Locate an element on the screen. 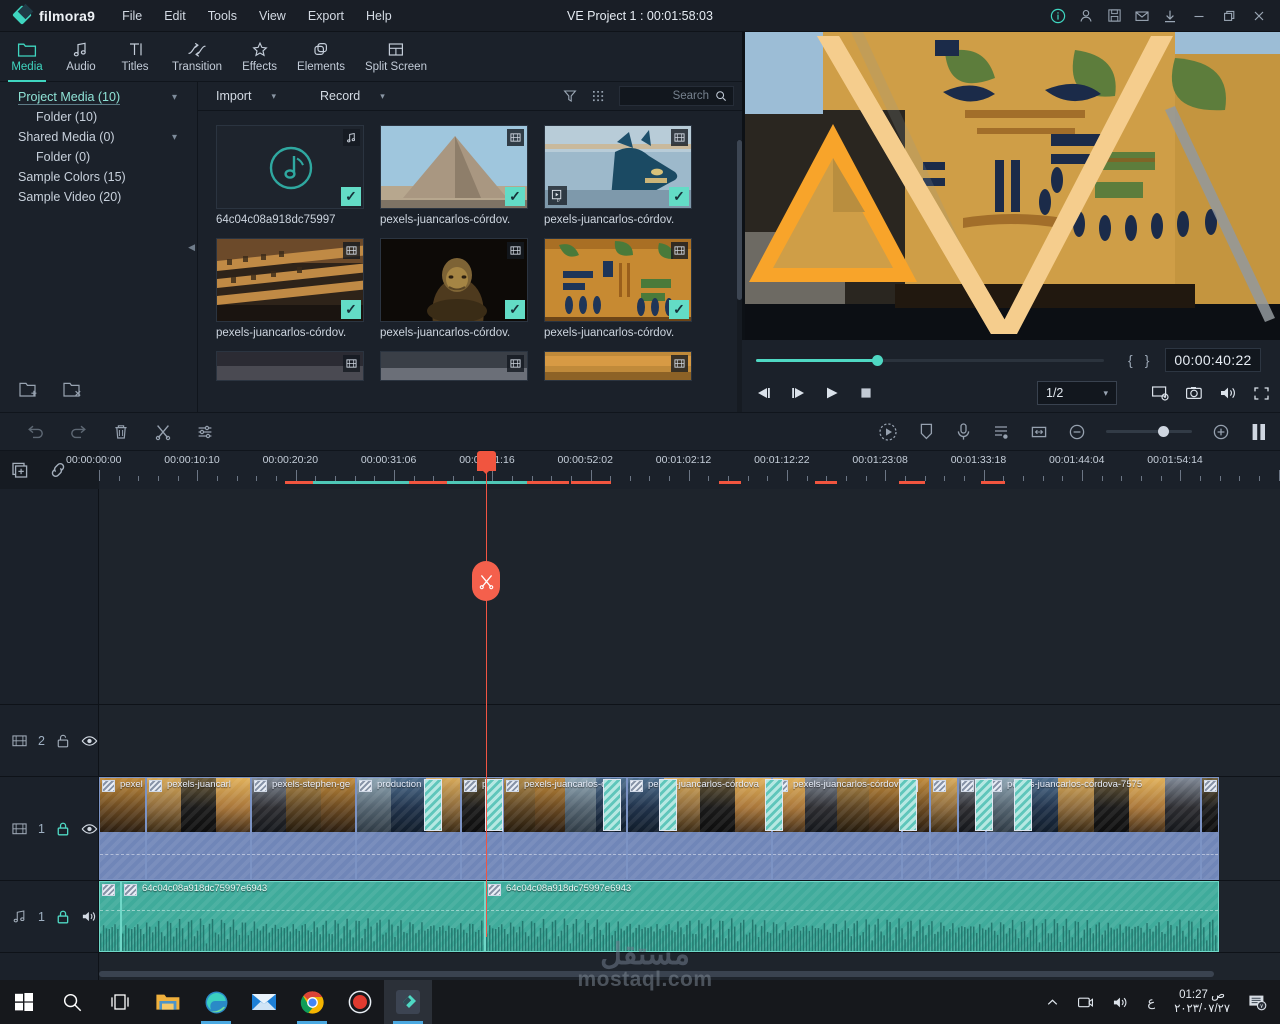 Image resolution: width=1280 pixels, height=1024 pixels. edge-button is located at coordinates (216, 1002).